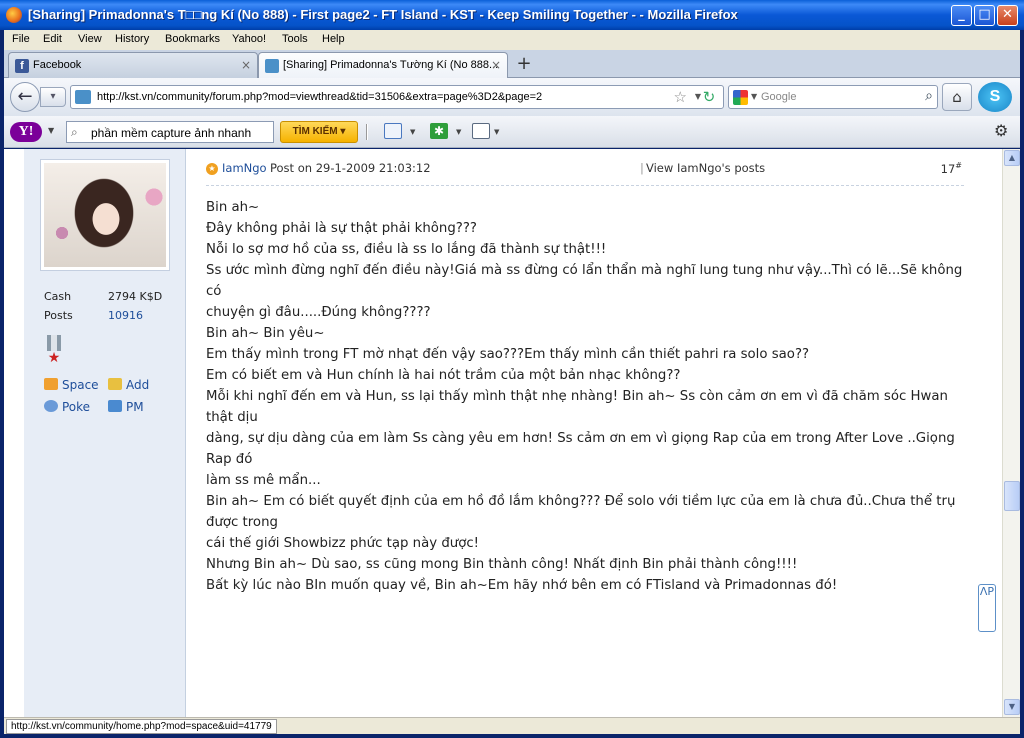  What do you see at coordinates (1007, 15) in the screenshot?
I see `close-window-button: ✕` at bounding box center [1007, 15].